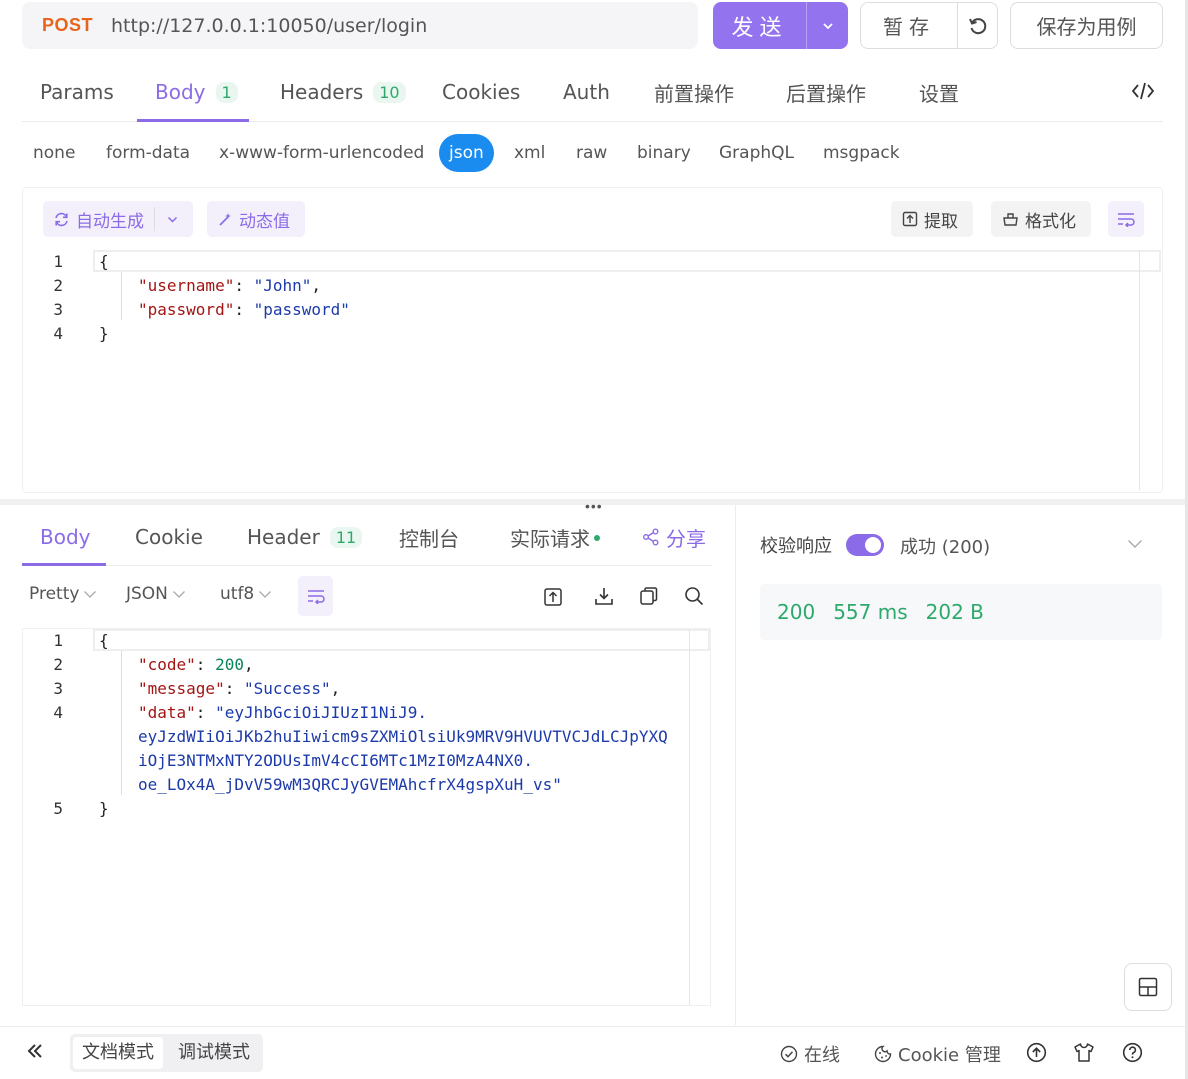 This screenshot has width=1188, height=1079. What do you see at coordinates (553, 597) in the screenshot?
I see `upload-icon` at bounding box center [553, 597].